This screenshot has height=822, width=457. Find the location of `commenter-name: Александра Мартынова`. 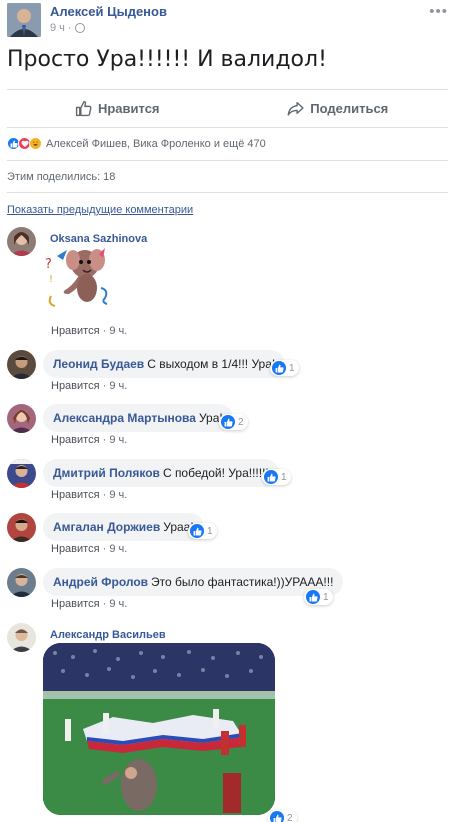

commenter-name: Александра Мартынова is located at coordinates (124, 418).